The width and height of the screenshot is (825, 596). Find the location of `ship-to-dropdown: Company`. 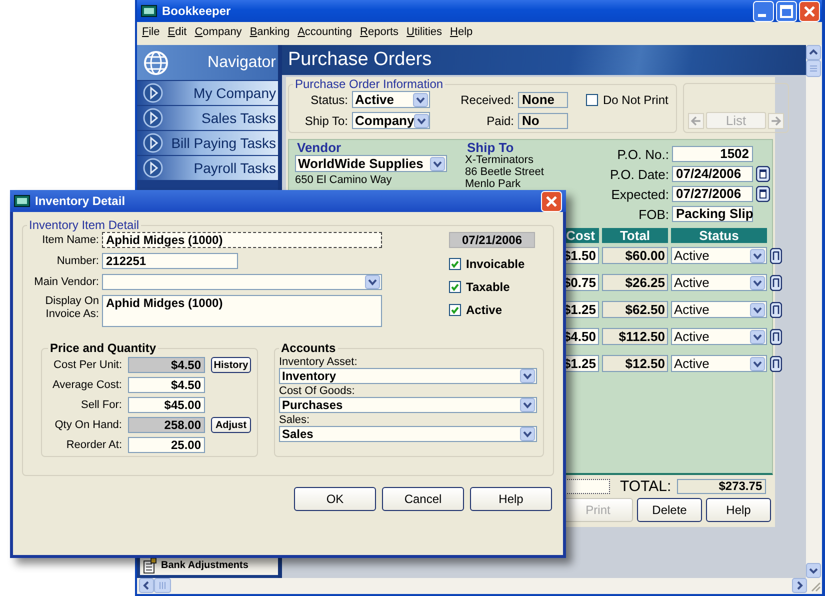

ship-to-dropdown: Company is located at coordinates (391, 120).